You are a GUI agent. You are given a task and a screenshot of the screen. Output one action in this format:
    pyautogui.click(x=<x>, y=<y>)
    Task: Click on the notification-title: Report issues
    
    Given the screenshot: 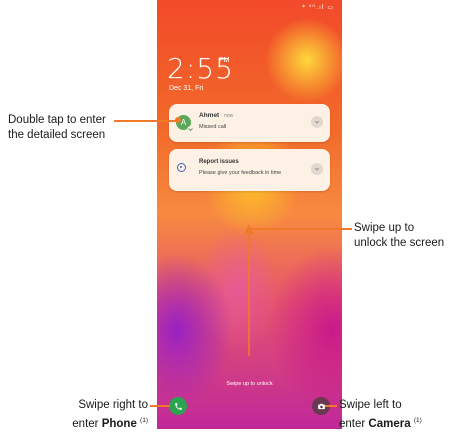 What is the action you would take?
    pyautogui.click(x=219, y=162)
    